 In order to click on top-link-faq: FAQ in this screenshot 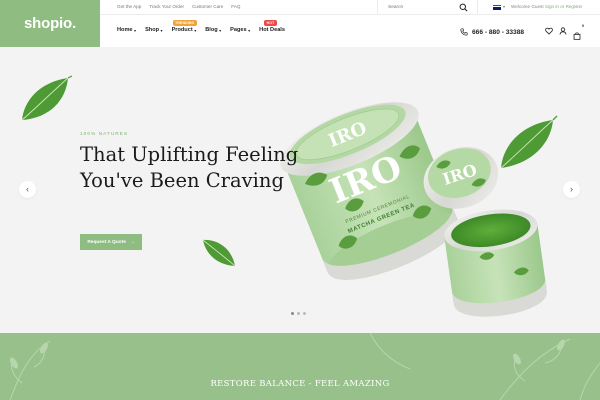, I will do `click(235, 6)`.